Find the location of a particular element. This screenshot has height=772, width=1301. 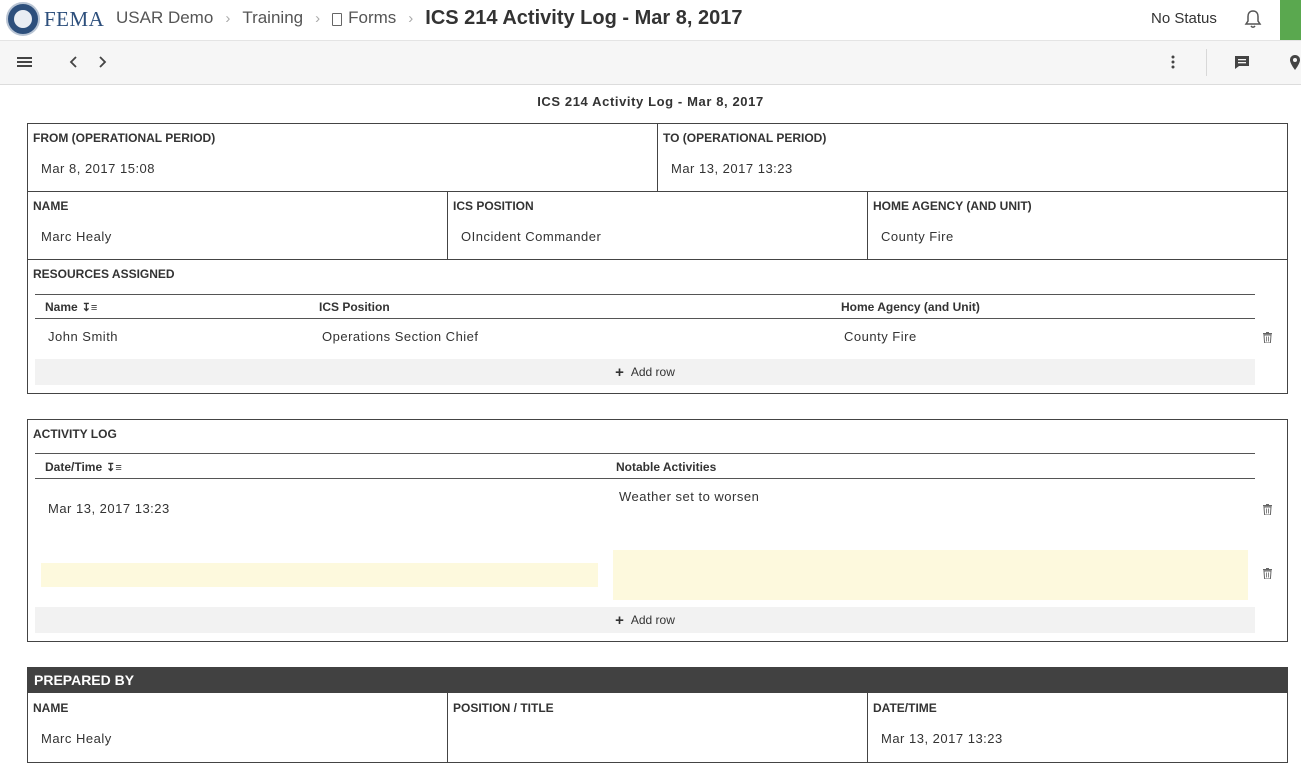

bell-icon is located at coordinates (1253, 19).